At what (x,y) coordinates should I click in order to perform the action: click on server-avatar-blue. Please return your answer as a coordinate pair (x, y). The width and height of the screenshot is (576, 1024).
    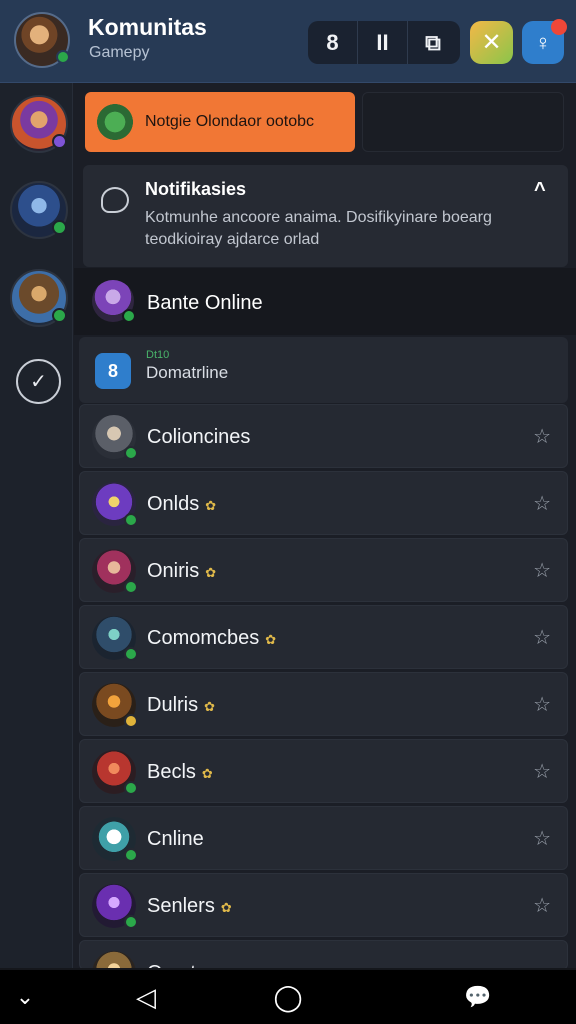
    Looking at the image, I should click on (39, 210).